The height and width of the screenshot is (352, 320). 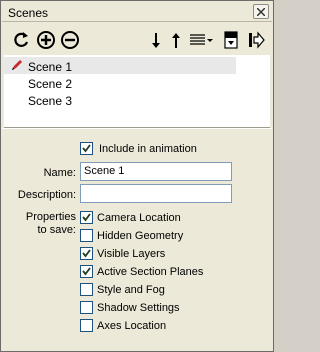 I want to click on move-scene-up-button, so click(x=176, y=40).